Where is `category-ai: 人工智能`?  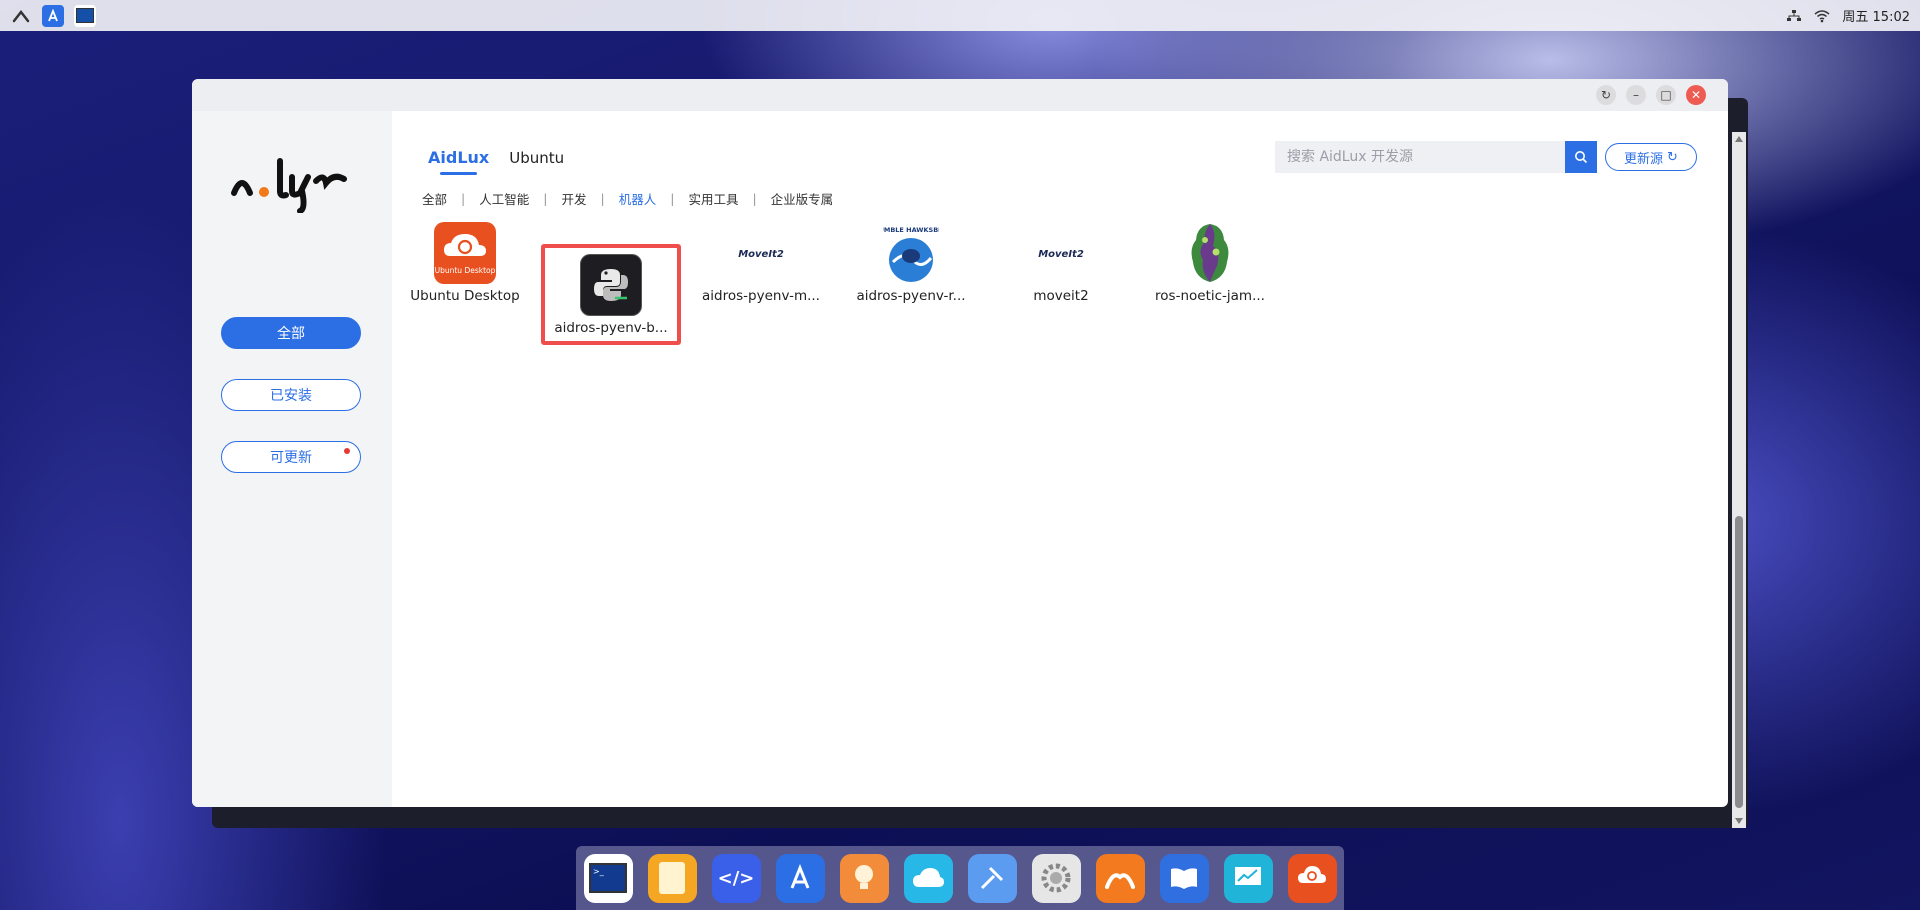 category-ai: 人工智能 is located at coordinates (504, 198).